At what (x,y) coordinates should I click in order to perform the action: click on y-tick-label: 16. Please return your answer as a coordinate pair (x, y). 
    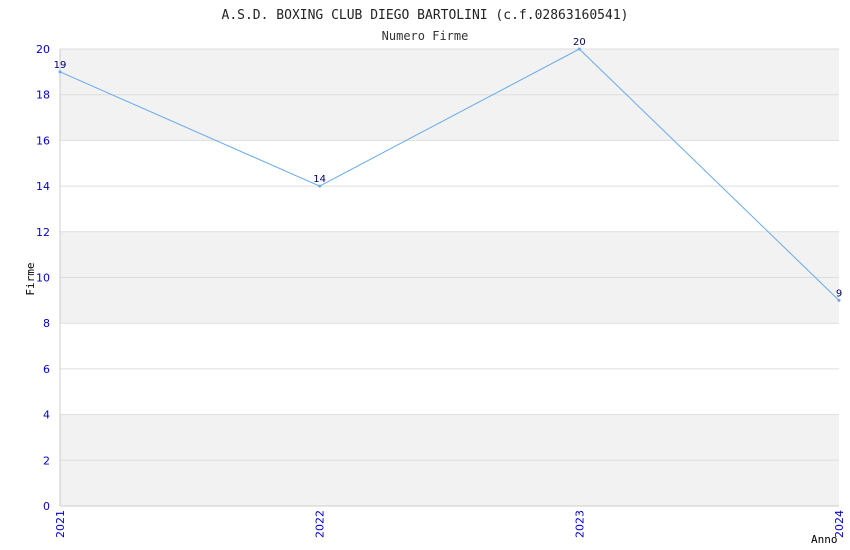
    Looking at the image, I should click on (43, 140).